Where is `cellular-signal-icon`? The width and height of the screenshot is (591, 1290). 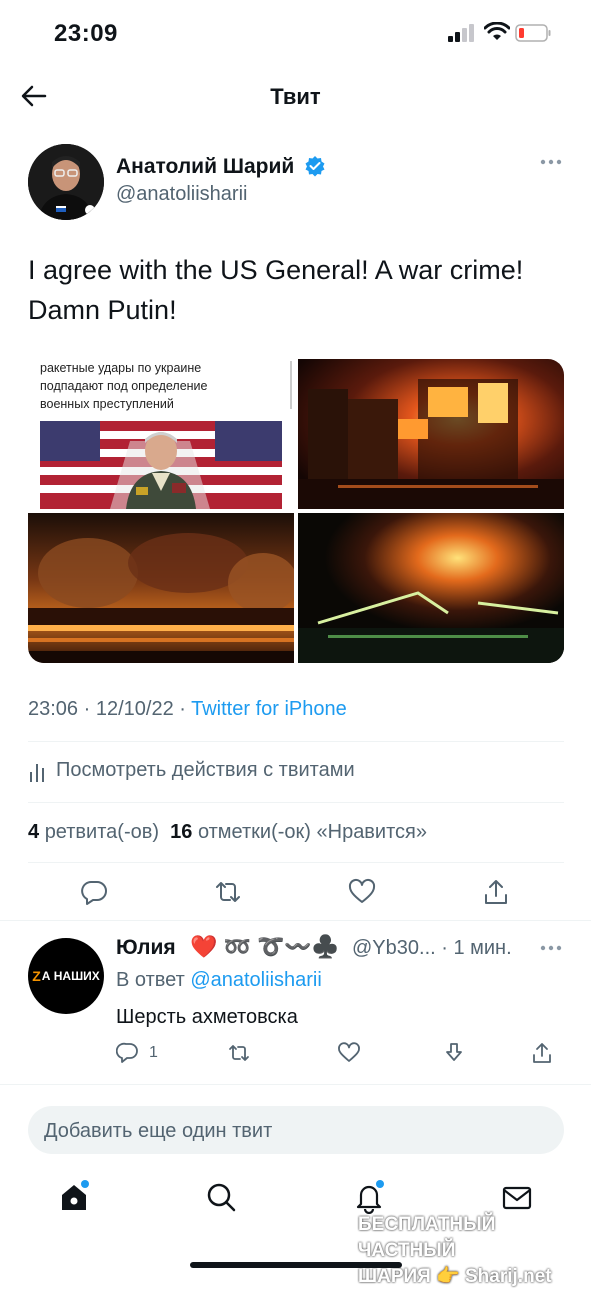
cellular-signal-icon is located at coordinates (461, 33).